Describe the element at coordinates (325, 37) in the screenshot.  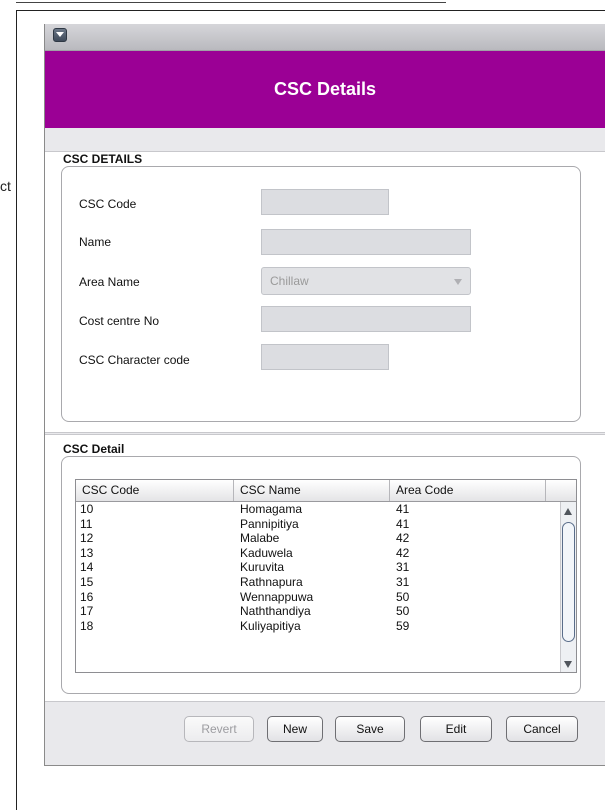
I see `window-titlebar` at that location.